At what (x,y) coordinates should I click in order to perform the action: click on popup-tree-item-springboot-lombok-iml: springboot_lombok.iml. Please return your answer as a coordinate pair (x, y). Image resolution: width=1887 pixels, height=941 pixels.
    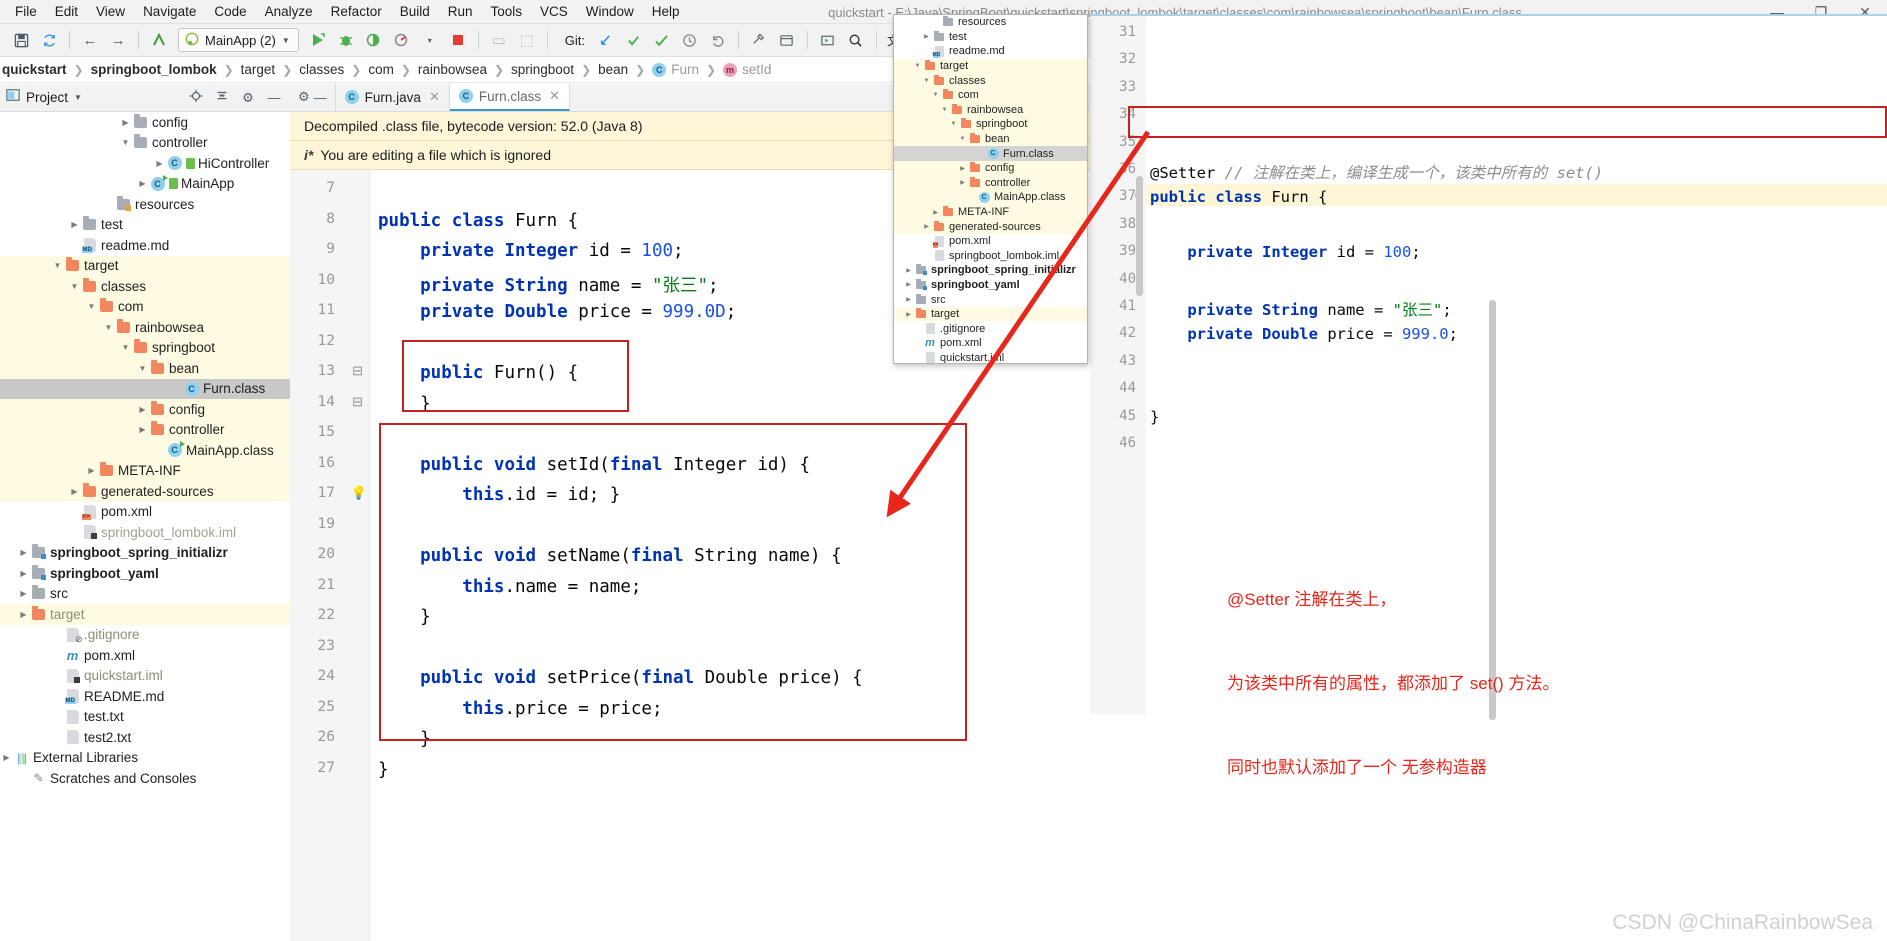
    Looking at the image, I should click on (990, 256).